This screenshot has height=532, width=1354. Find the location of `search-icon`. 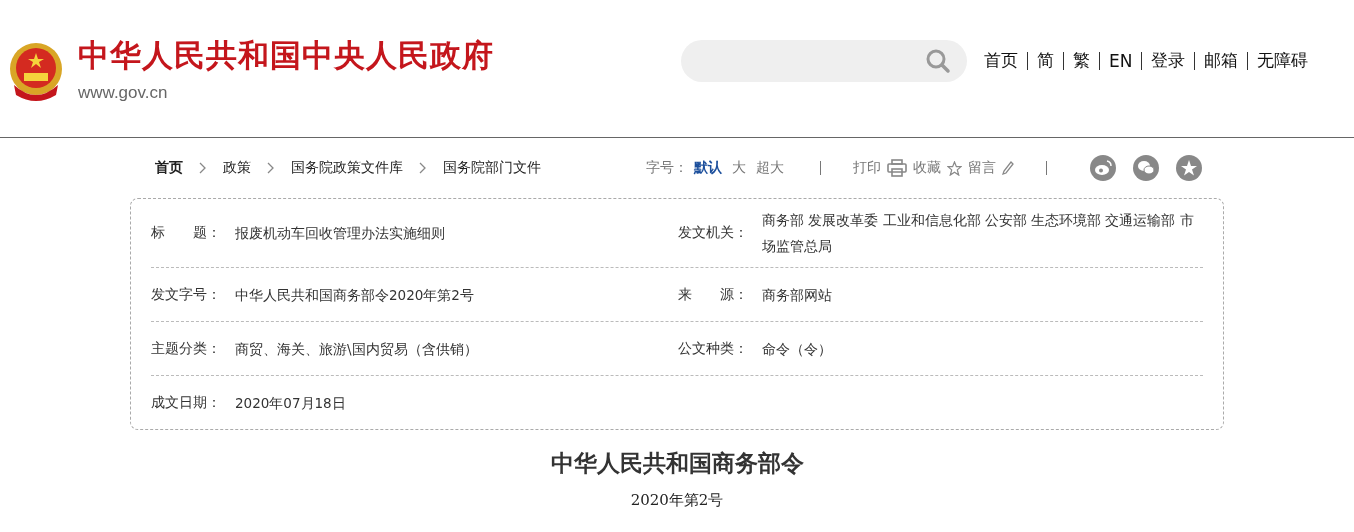

search-icon is located at coordinates (938, 60).